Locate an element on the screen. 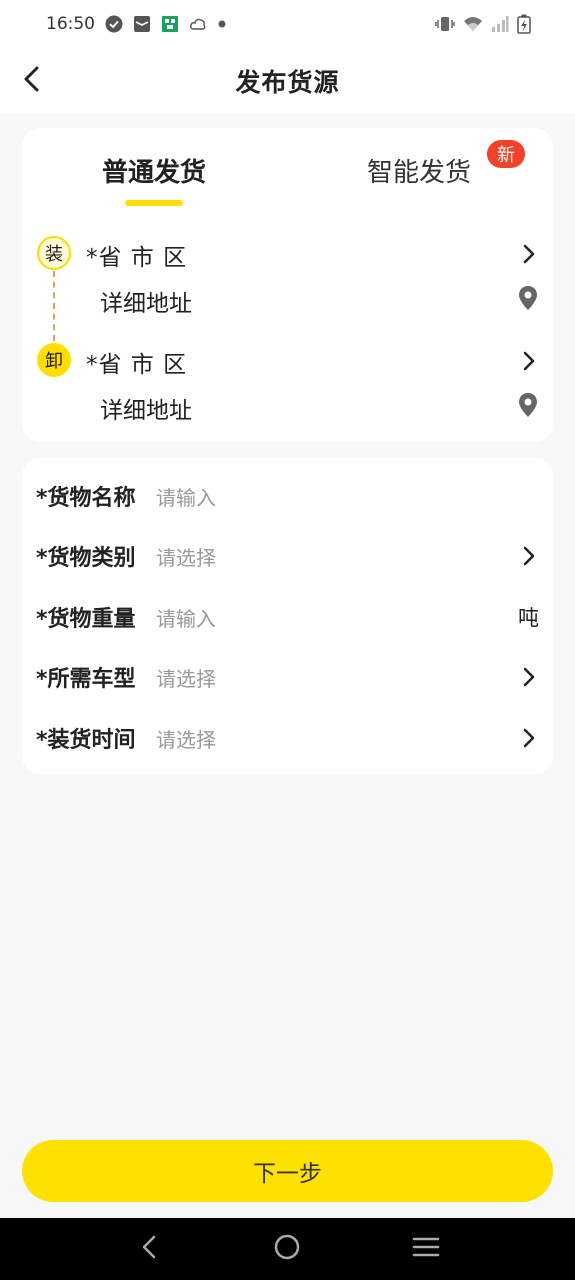 The image size is (575, 1280). dot-icon is located at coordinates (222, 24).